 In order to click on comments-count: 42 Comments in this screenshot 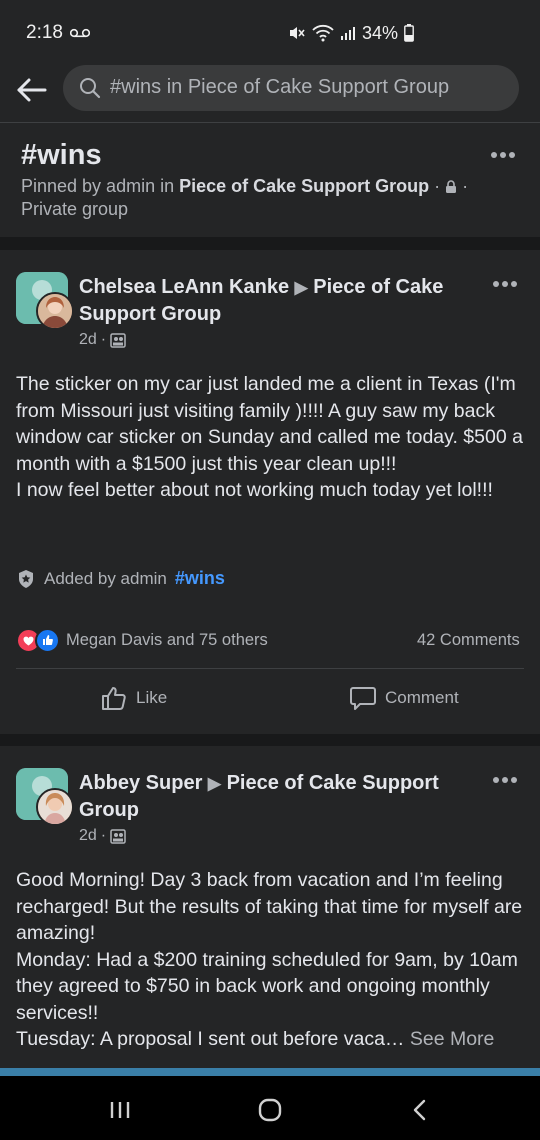, I will do `click(468, 640)`.